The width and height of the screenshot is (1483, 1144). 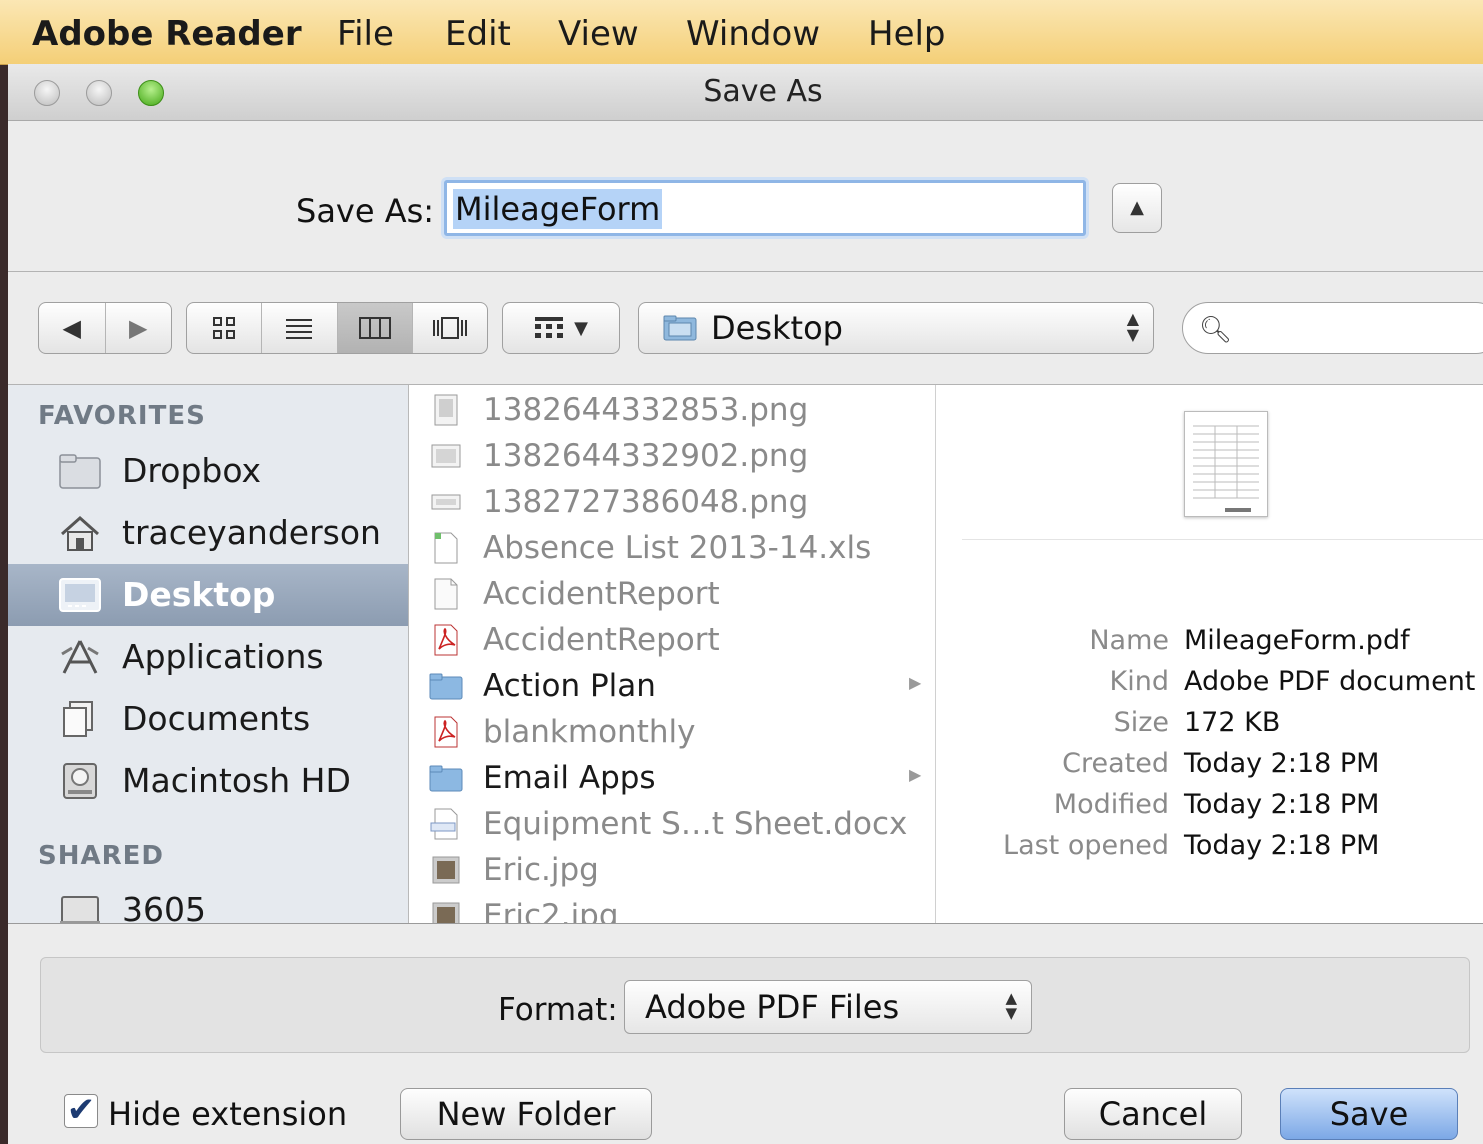 I want to click on location-label: Desktop, so click(x=777, y=328).